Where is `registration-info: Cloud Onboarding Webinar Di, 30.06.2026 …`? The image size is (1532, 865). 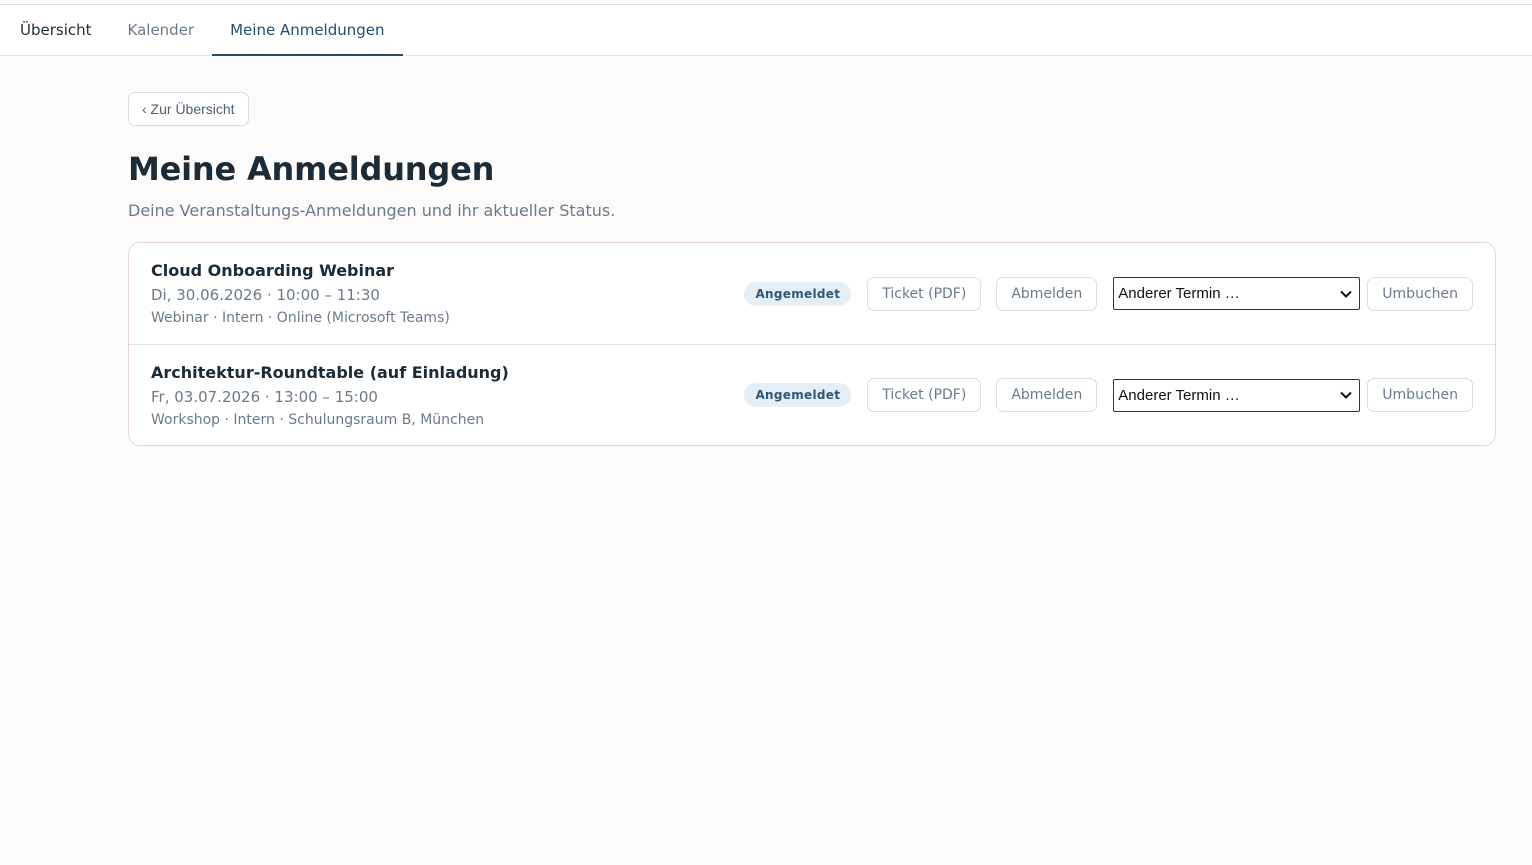 registration-info: Cloud Onboarding Webinar Di, 30.06.2026 … is located at coordinates (447, 293).